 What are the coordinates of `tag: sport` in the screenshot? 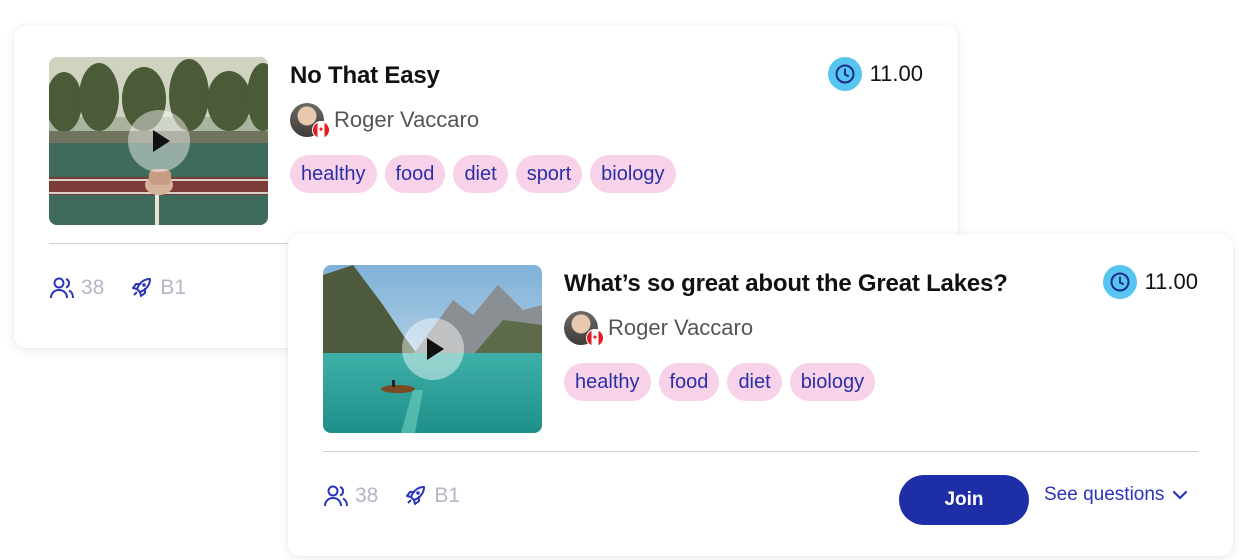 It's located at (549, 174).